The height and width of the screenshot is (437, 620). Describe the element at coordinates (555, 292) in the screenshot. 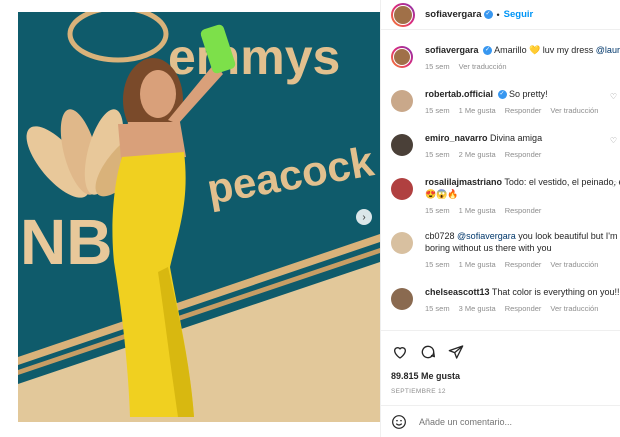

I see `comment-body: That color is everything on you!!` at that location.